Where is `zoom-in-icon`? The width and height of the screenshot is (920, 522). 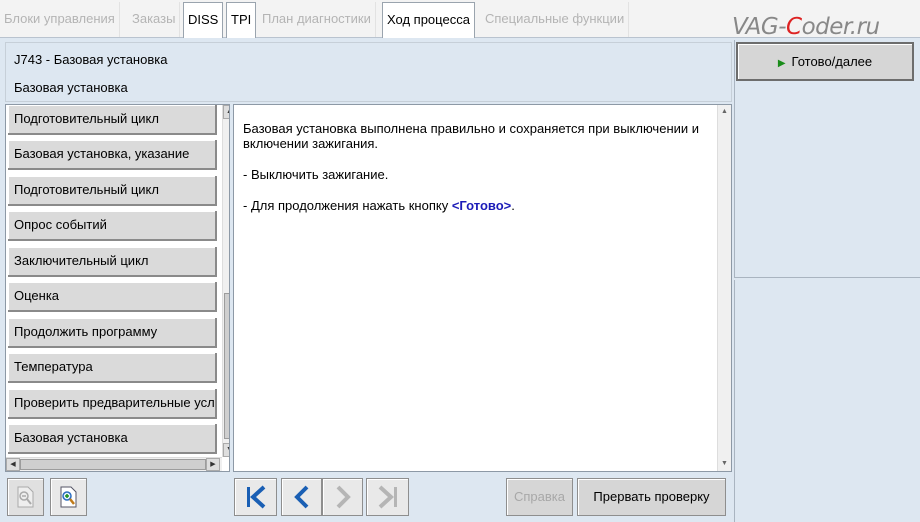 zoom-in-icon is located at coordinates (68, 497).